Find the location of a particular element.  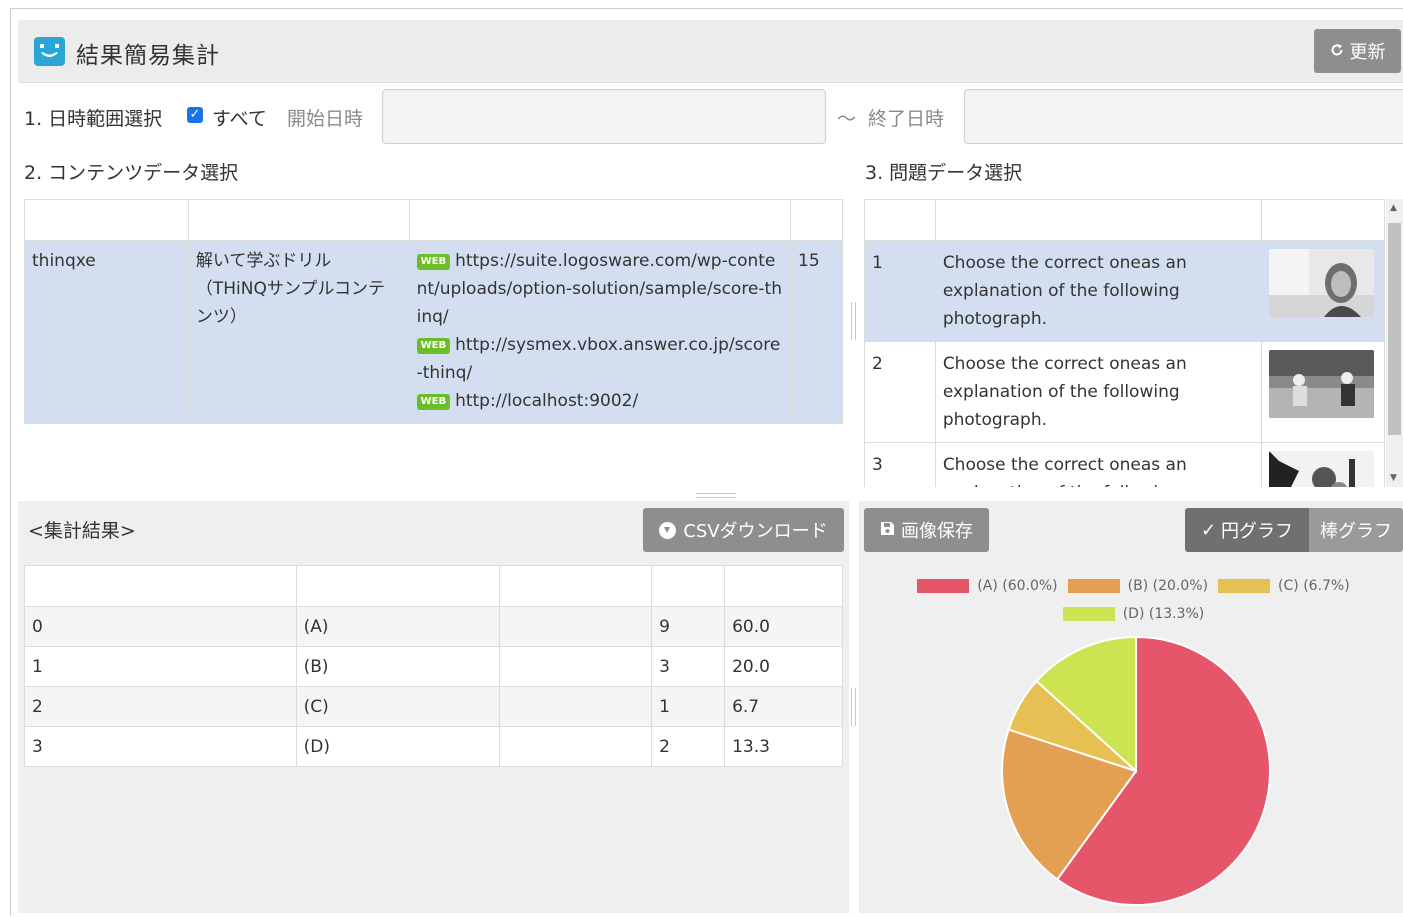

question-number: 3 is located at coordinates (900, 464).